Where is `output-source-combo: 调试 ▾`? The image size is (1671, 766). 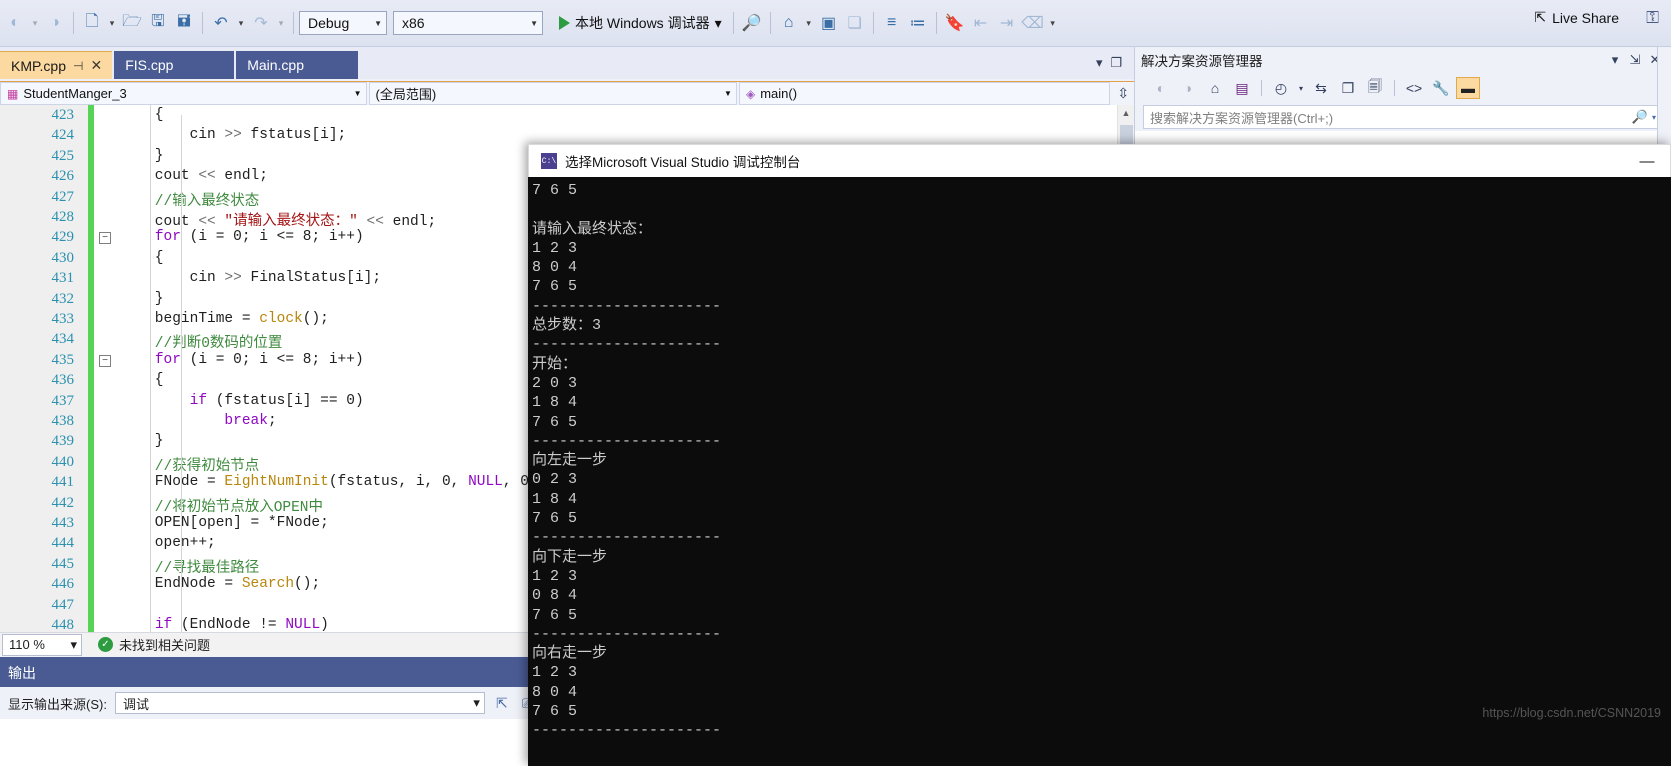 output-source-combo: 调试 ▾ is located at coordinates (299, 703).